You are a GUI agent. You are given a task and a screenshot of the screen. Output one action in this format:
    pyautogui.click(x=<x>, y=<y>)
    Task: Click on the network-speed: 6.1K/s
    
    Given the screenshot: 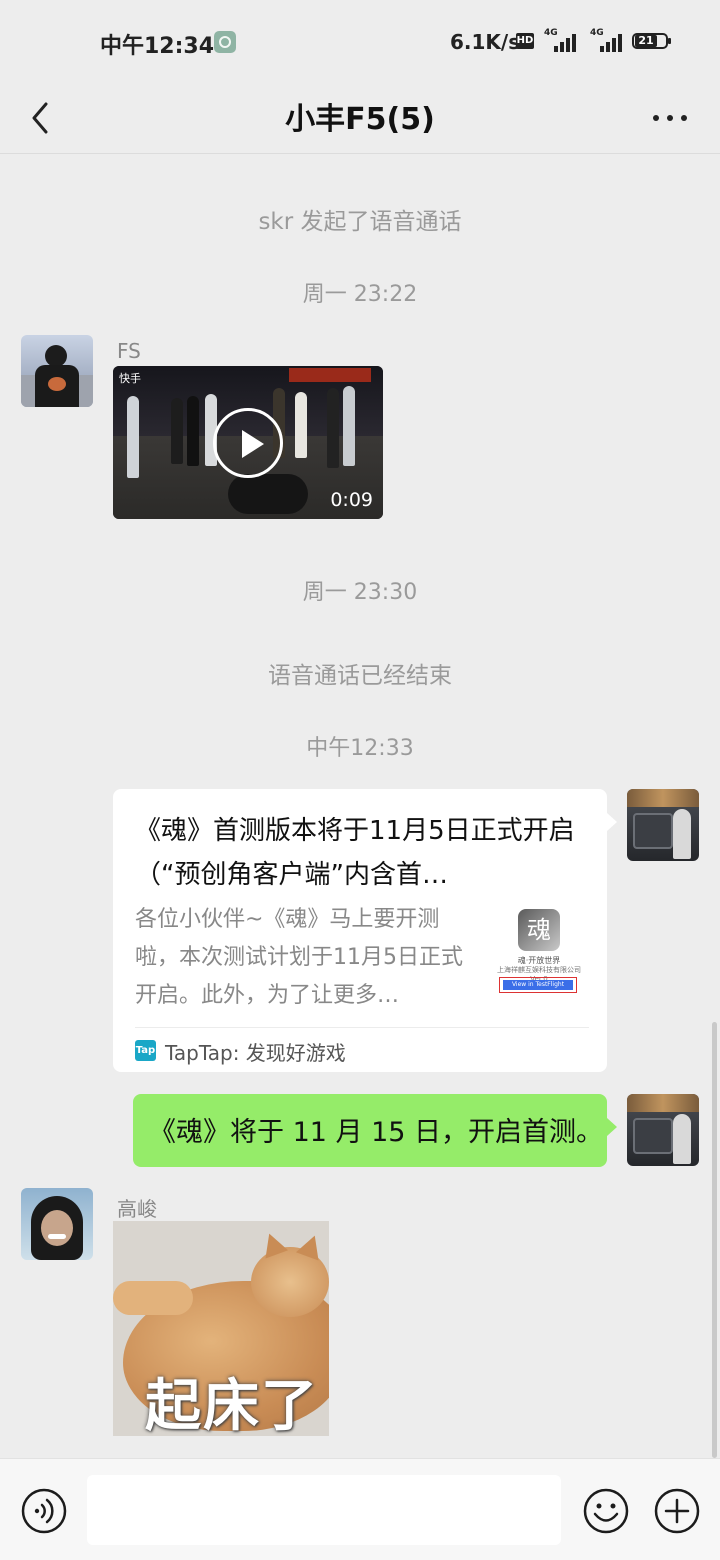 What is the action you would take?
    pyautogui.click(x=485, y=42)
    